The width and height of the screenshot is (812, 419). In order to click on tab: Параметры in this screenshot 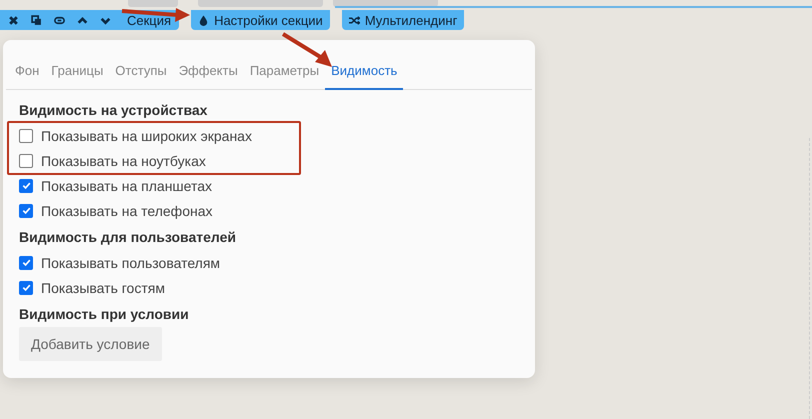, I will do `click(285, 71)`.